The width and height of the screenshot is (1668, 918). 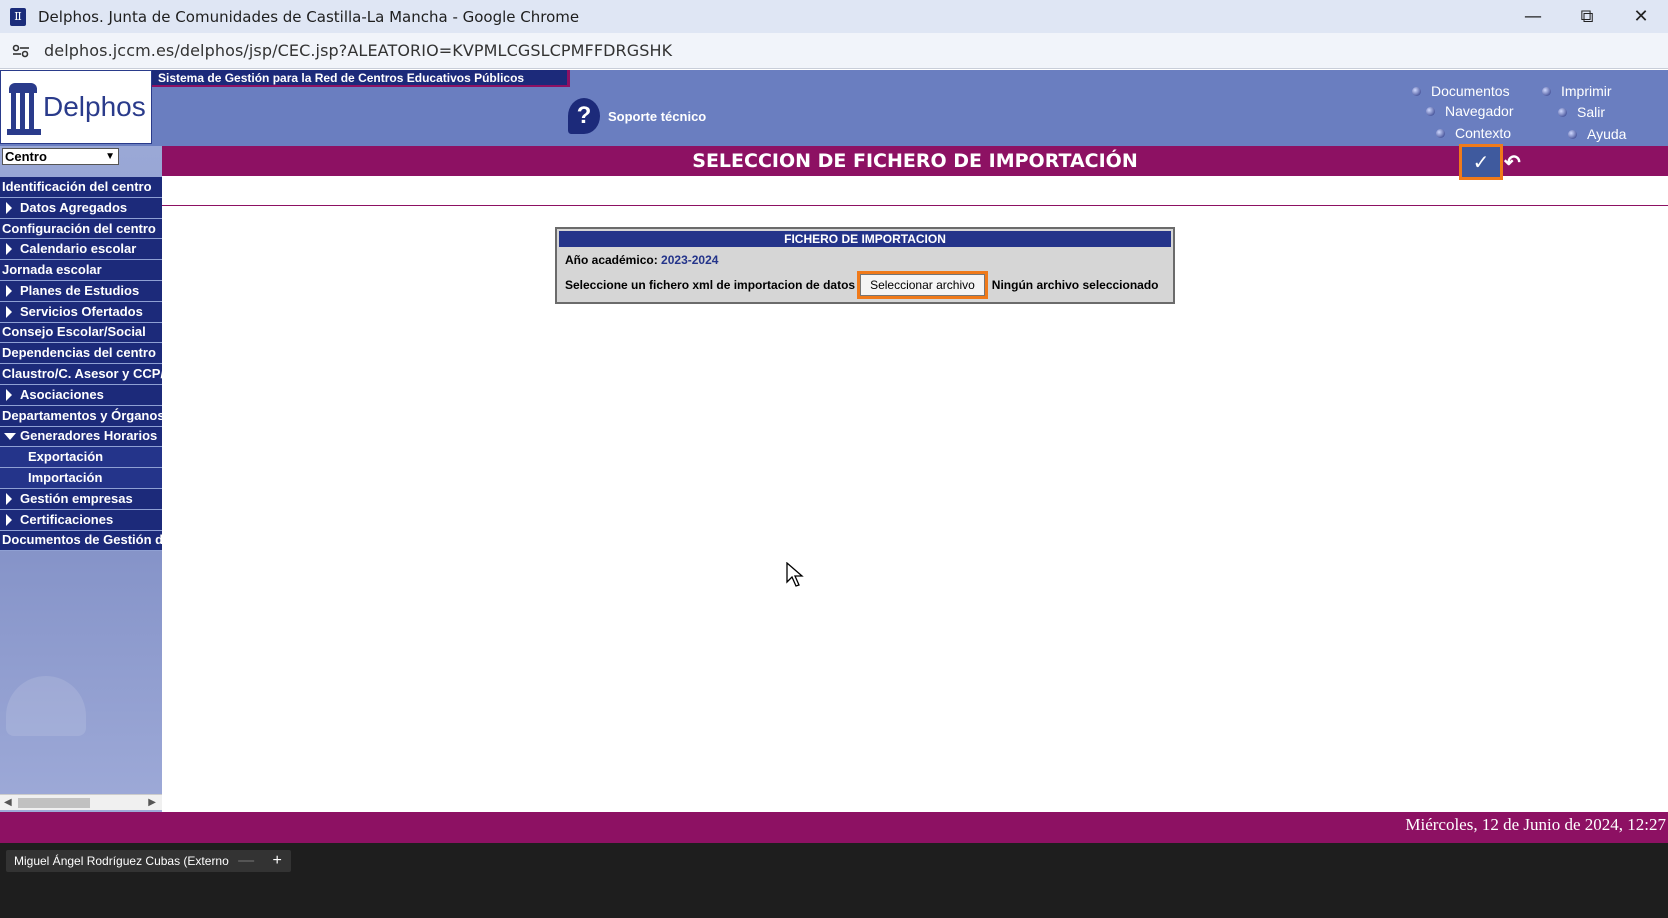 I want to click on sidebar-item-generadores: Generadores Horarios, so click(x=81, y=437).